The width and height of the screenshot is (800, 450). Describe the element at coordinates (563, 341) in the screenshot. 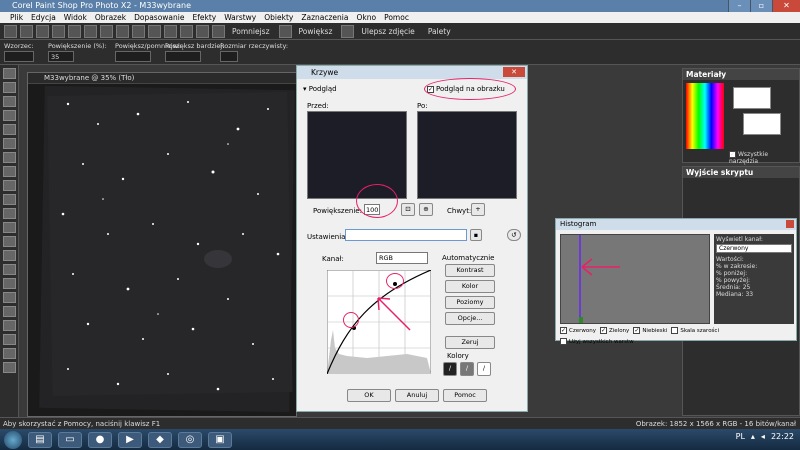

I see `all-layers-checkbox` at that location.